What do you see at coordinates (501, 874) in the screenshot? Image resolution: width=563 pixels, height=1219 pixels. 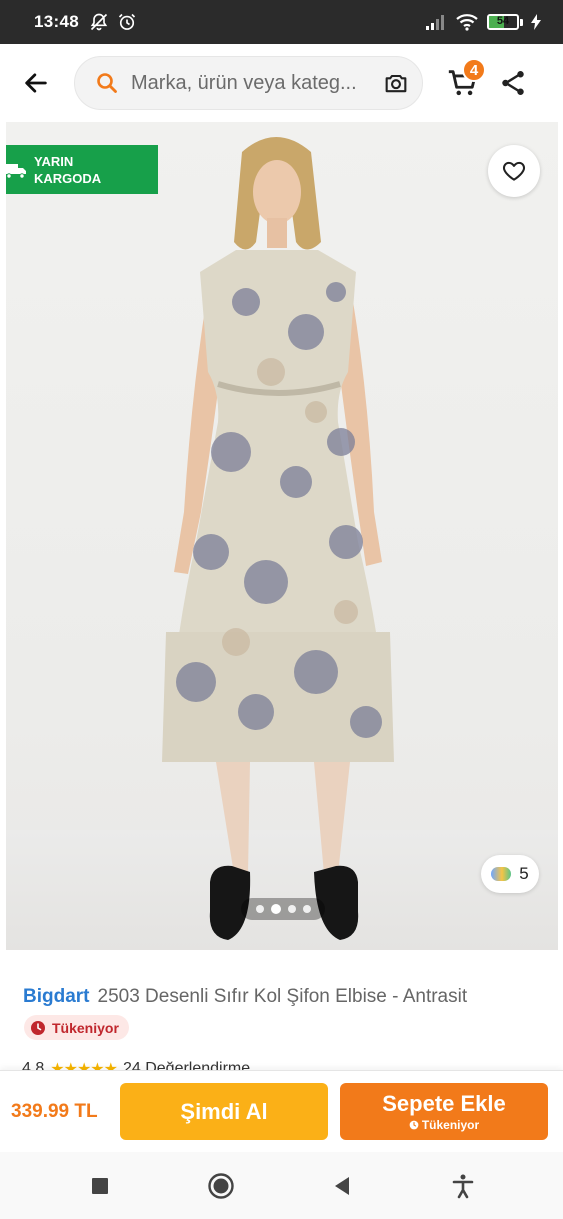 I see `color-swatch-icon` at bounding box center [501, 874].